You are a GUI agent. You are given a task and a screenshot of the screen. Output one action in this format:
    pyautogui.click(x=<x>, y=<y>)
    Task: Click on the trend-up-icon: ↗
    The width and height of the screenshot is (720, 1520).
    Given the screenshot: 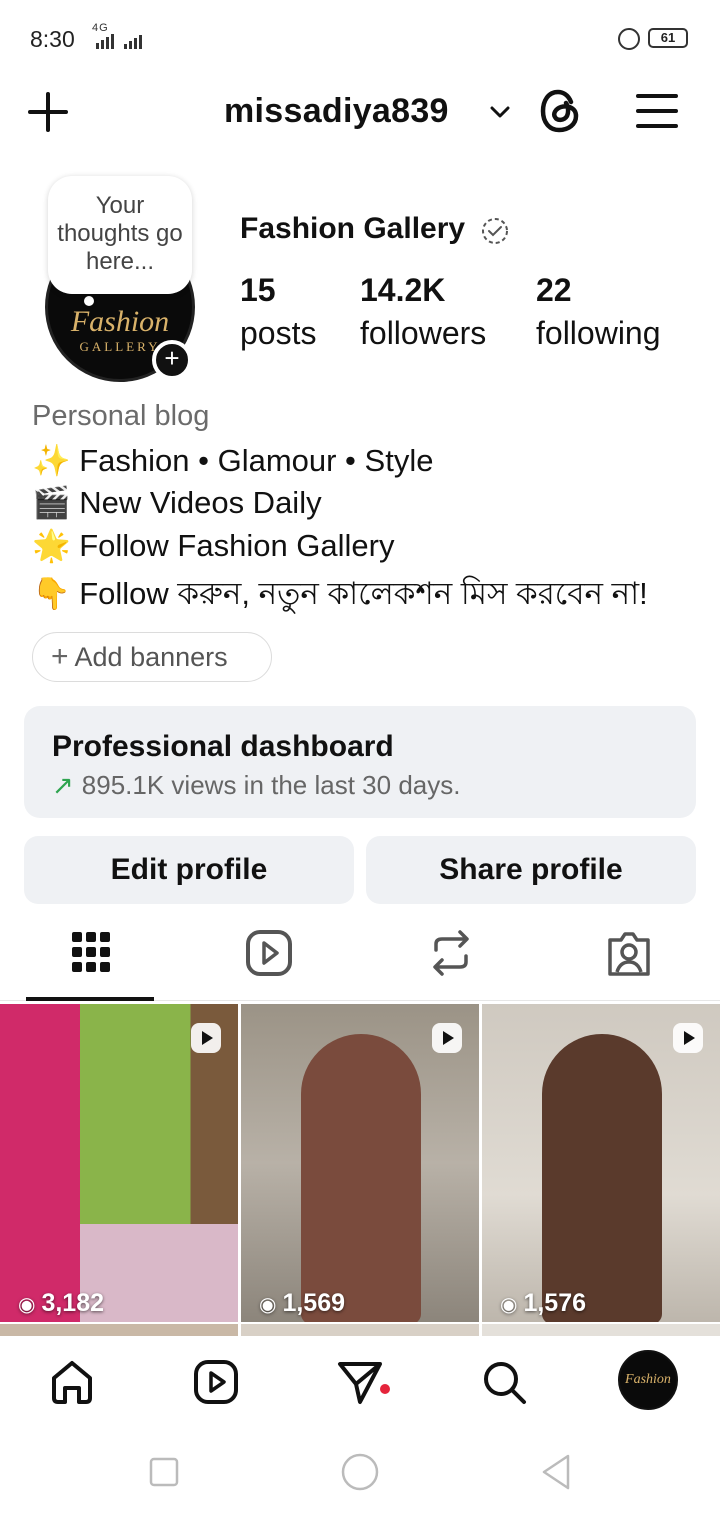 What is the action you would take?
    pyautogui.click(x=63, y=785)
    